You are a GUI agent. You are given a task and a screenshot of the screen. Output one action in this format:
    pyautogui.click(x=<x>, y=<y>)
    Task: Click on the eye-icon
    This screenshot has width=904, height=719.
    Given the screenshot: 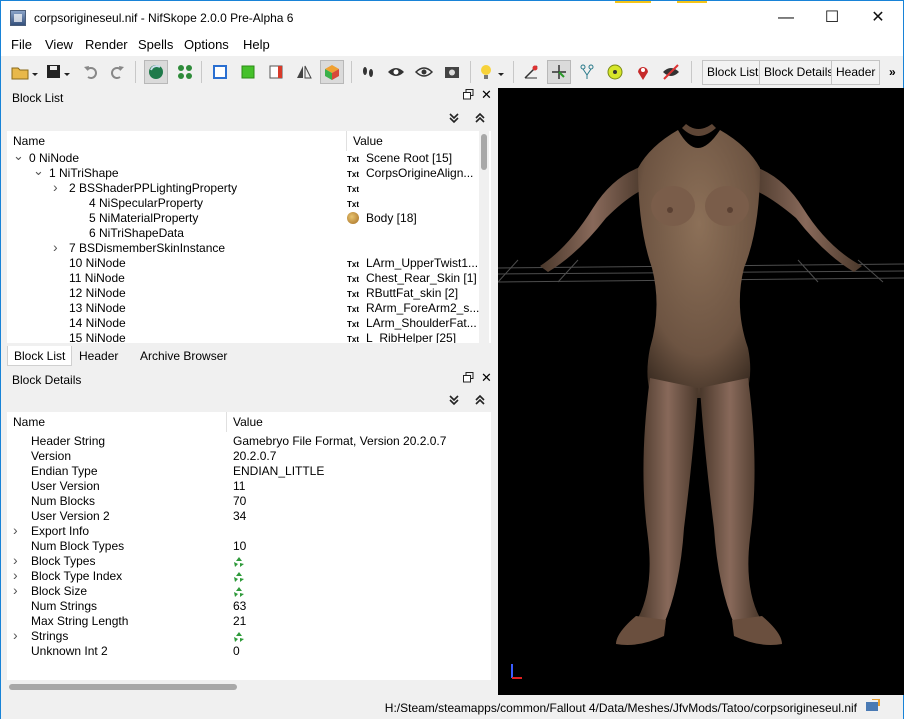 What is the action you would take?
    pyautogui.click(x=396, y=72)
    